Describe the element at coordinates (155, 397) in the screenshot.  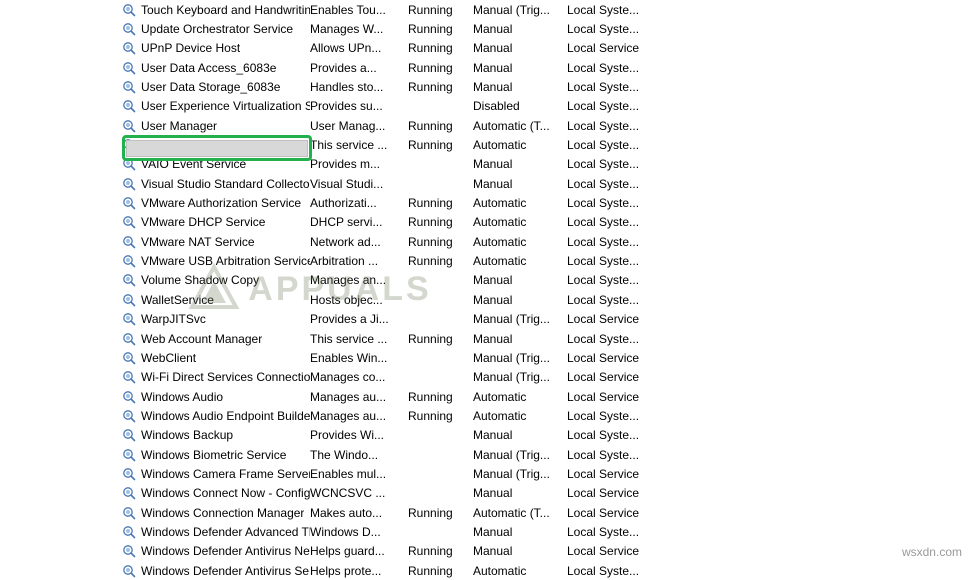
I see `service-name-cell: Windows Audio` at that location.